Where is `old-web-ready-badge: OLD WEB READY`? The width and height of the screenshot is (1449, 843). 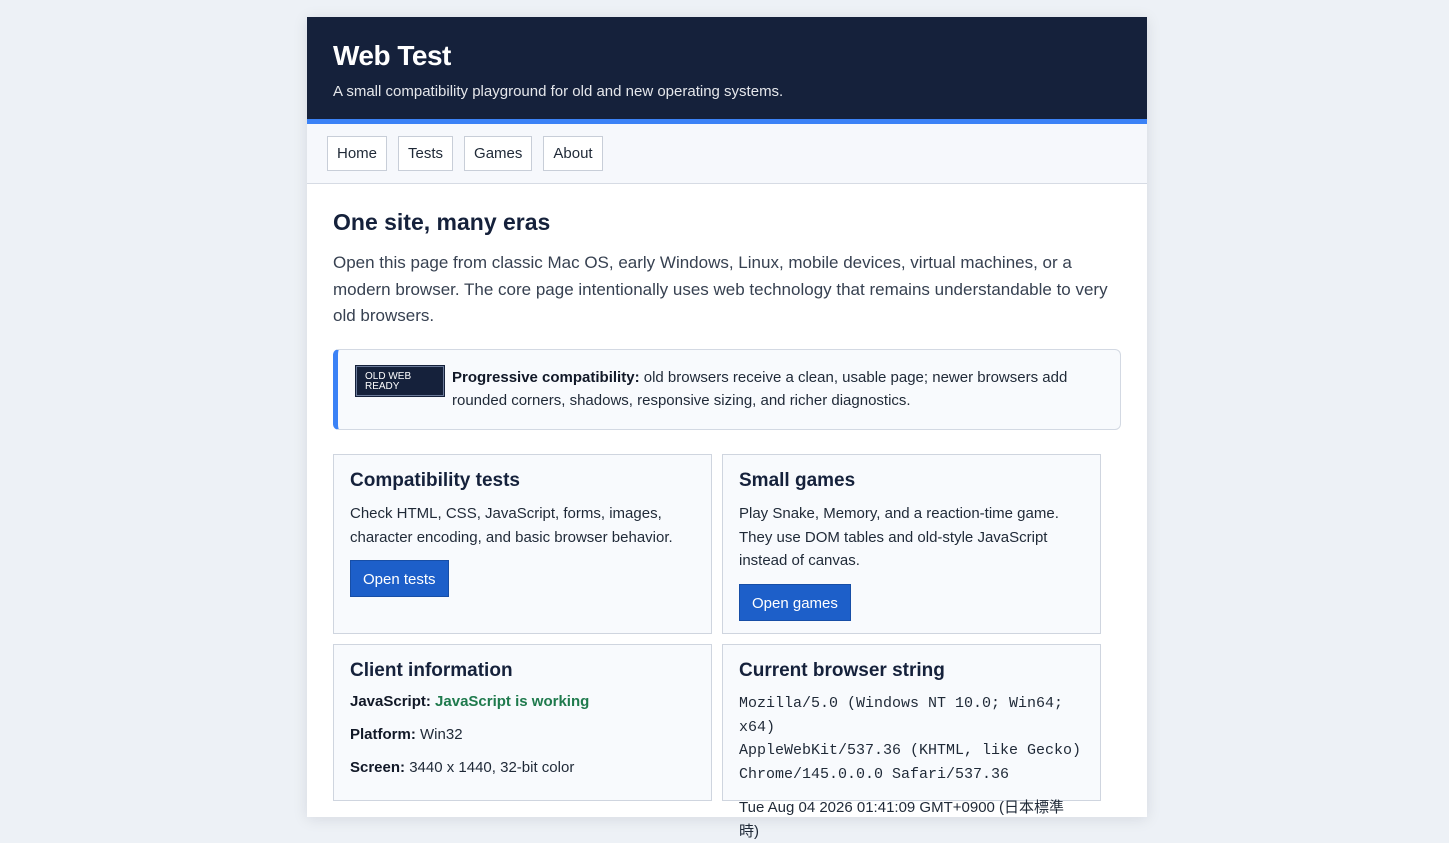
old-web-ready-badge: OLD WEB READY is located at coordinates (400, 380).